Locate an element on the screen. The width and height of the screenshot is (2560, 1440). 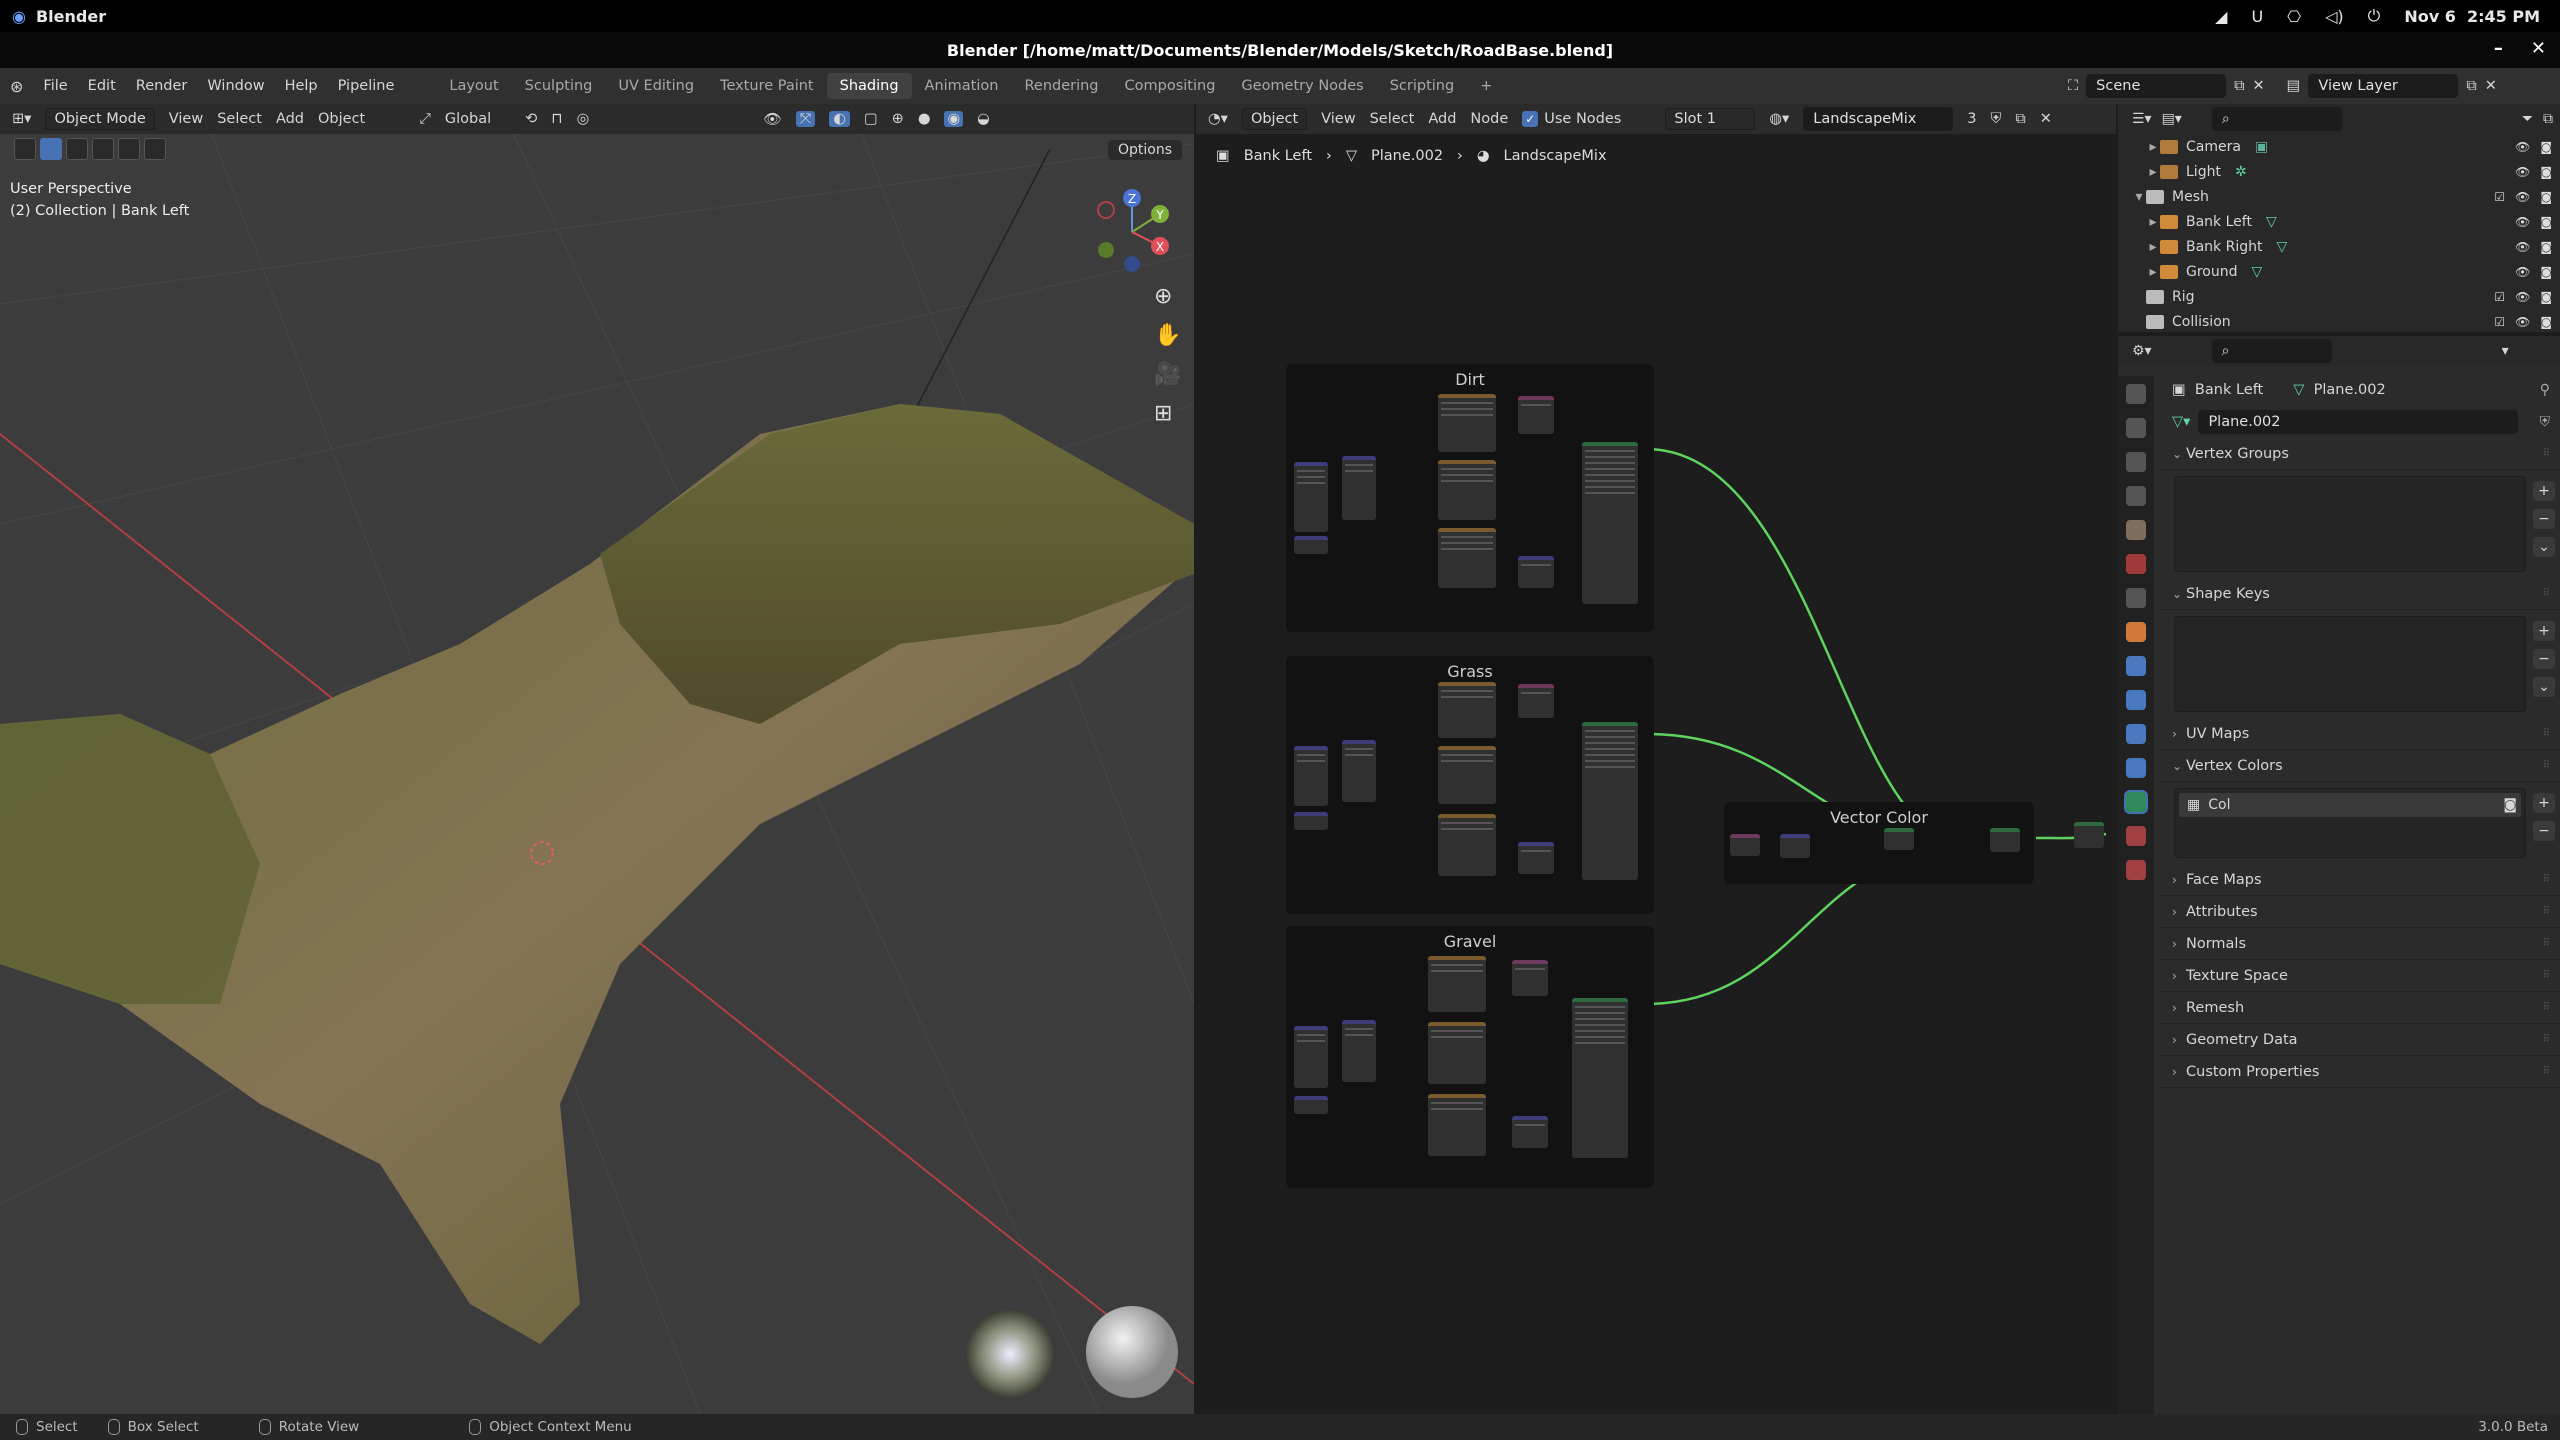
particles-tab-icon is located at coordinates (2136, 700).